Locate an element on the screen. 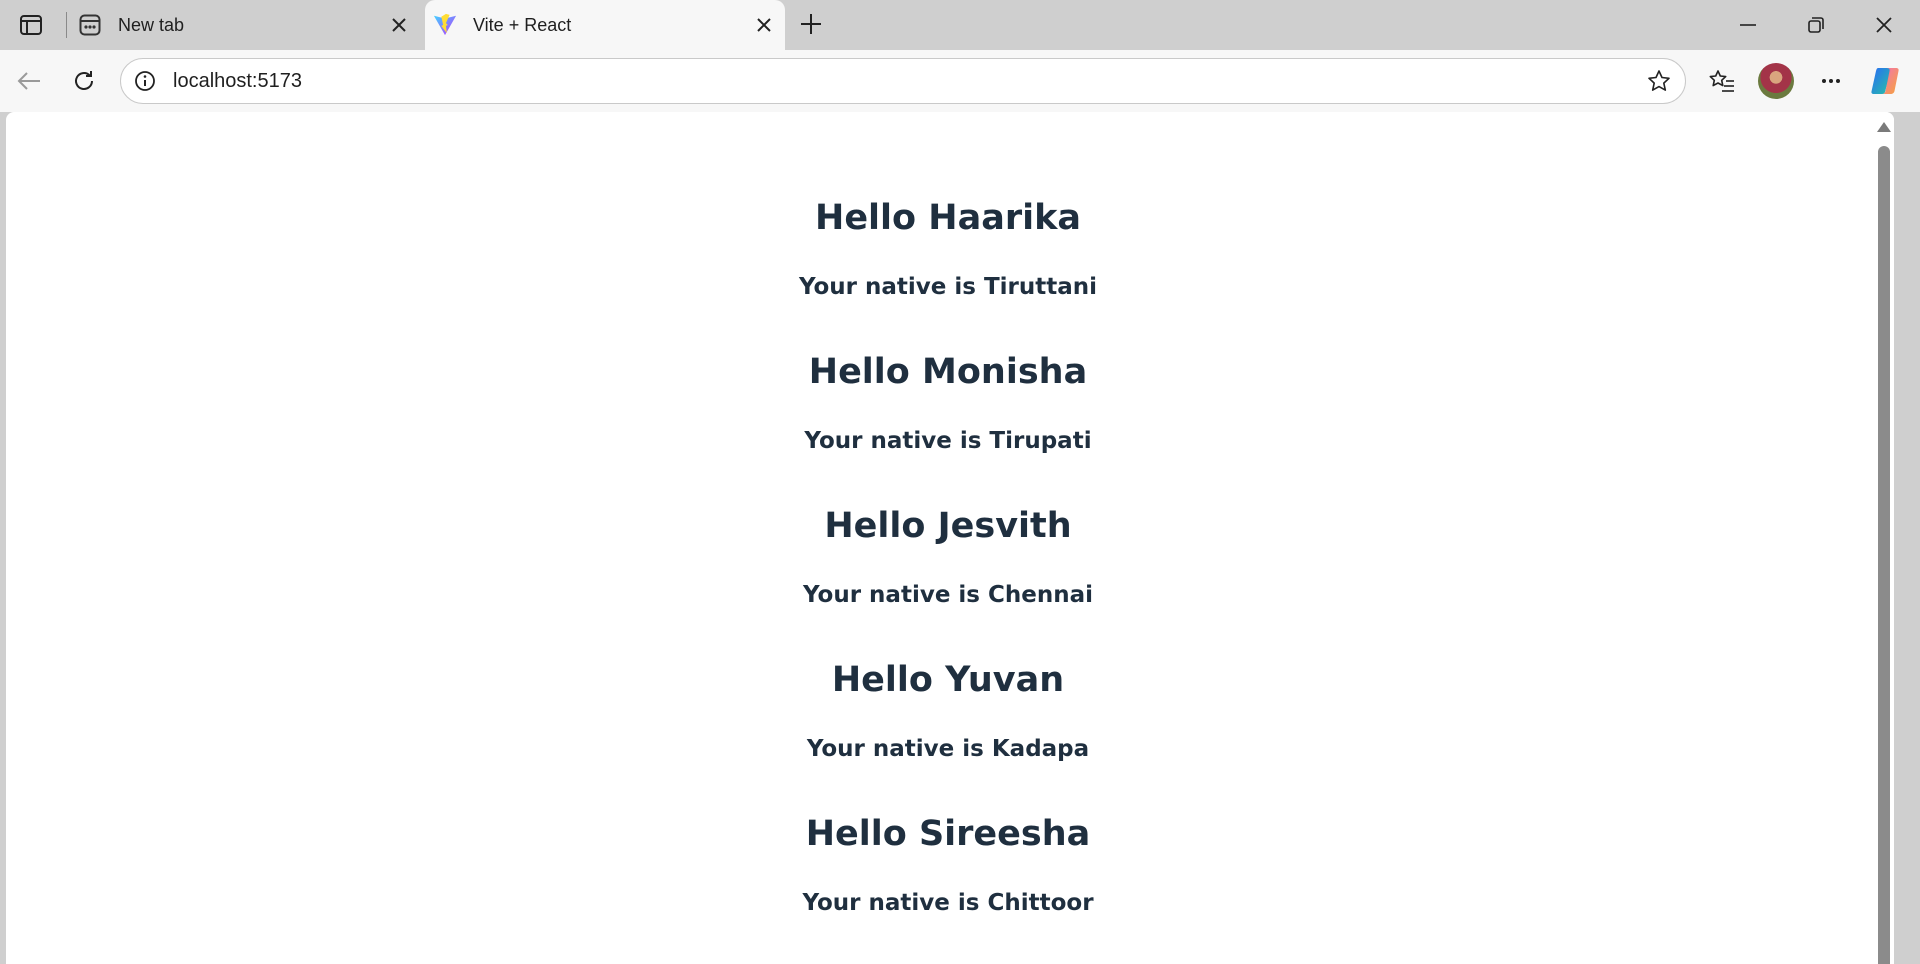 Image resolution: width=1920 pixels, height=964 pixels. tab-separator is located at coordinates (66, 25).